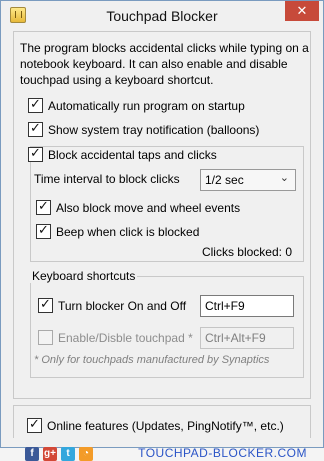 This screenshot has height=461, width=324. I want to click on block-move-label: Also block move and wheel events, so click(148, 207).